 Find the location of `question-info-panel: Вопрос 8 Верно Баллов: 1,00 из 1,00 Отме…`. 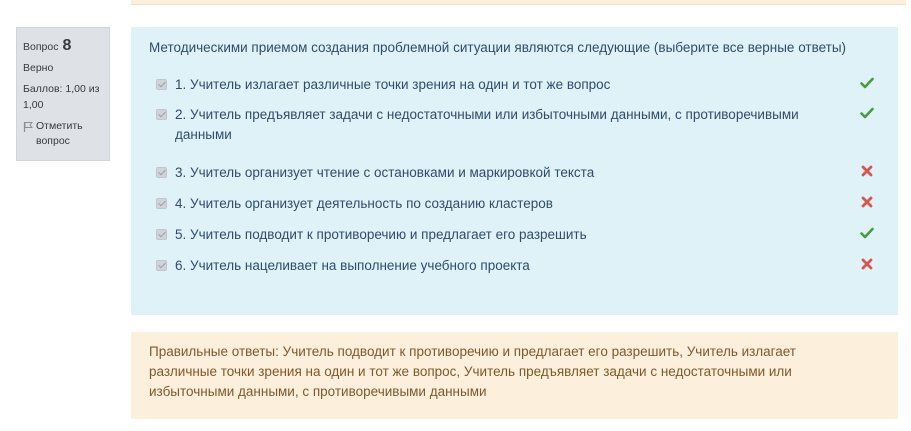

question-info-panel: Вопрос 8 Верно Баллов: 1,00 из 1,00 Отме… is located at coordinates (63, 94).